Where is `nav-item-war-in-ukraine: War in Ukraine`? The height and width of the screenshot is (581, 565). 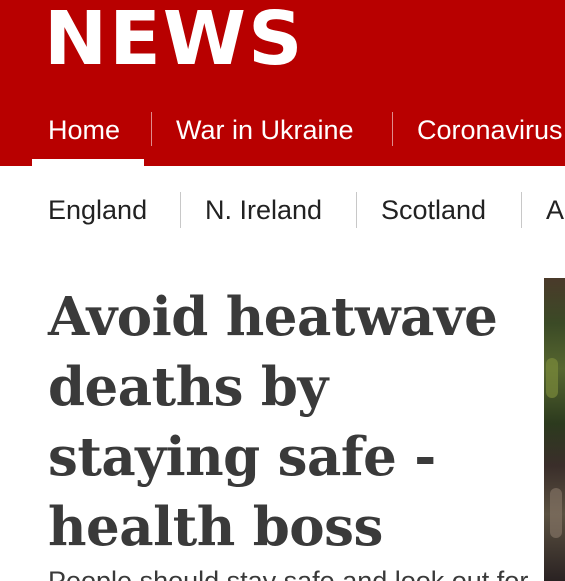 nav-item-war-in-ukraine: War in Ukraine is located at coordinates (265, 138).